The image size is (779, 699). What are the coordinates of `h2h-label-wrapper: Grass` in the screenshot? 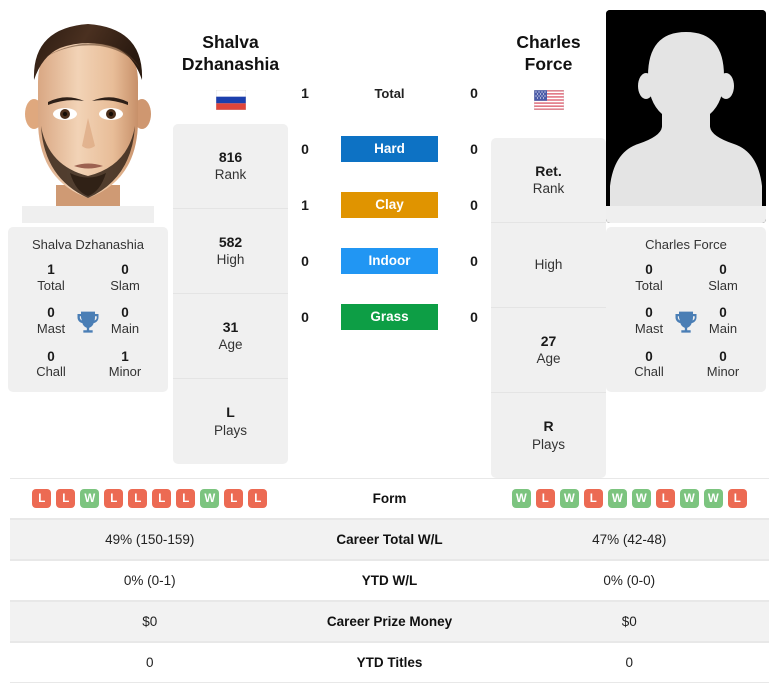 It's located at (389, 317).